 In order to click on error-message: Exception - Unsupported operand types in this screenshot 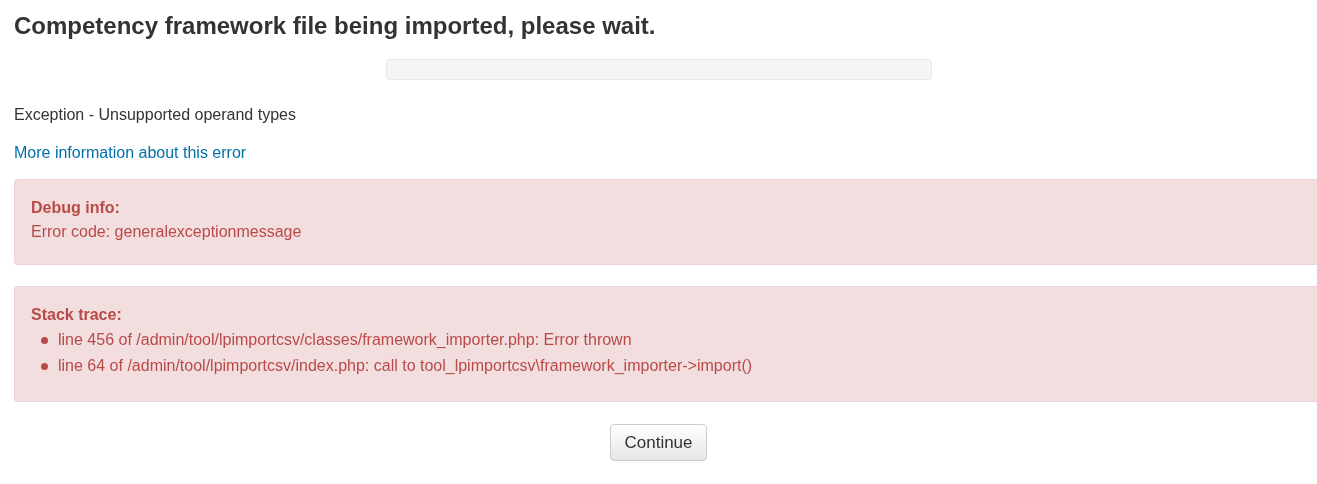, I will do `click(155, 115)`.